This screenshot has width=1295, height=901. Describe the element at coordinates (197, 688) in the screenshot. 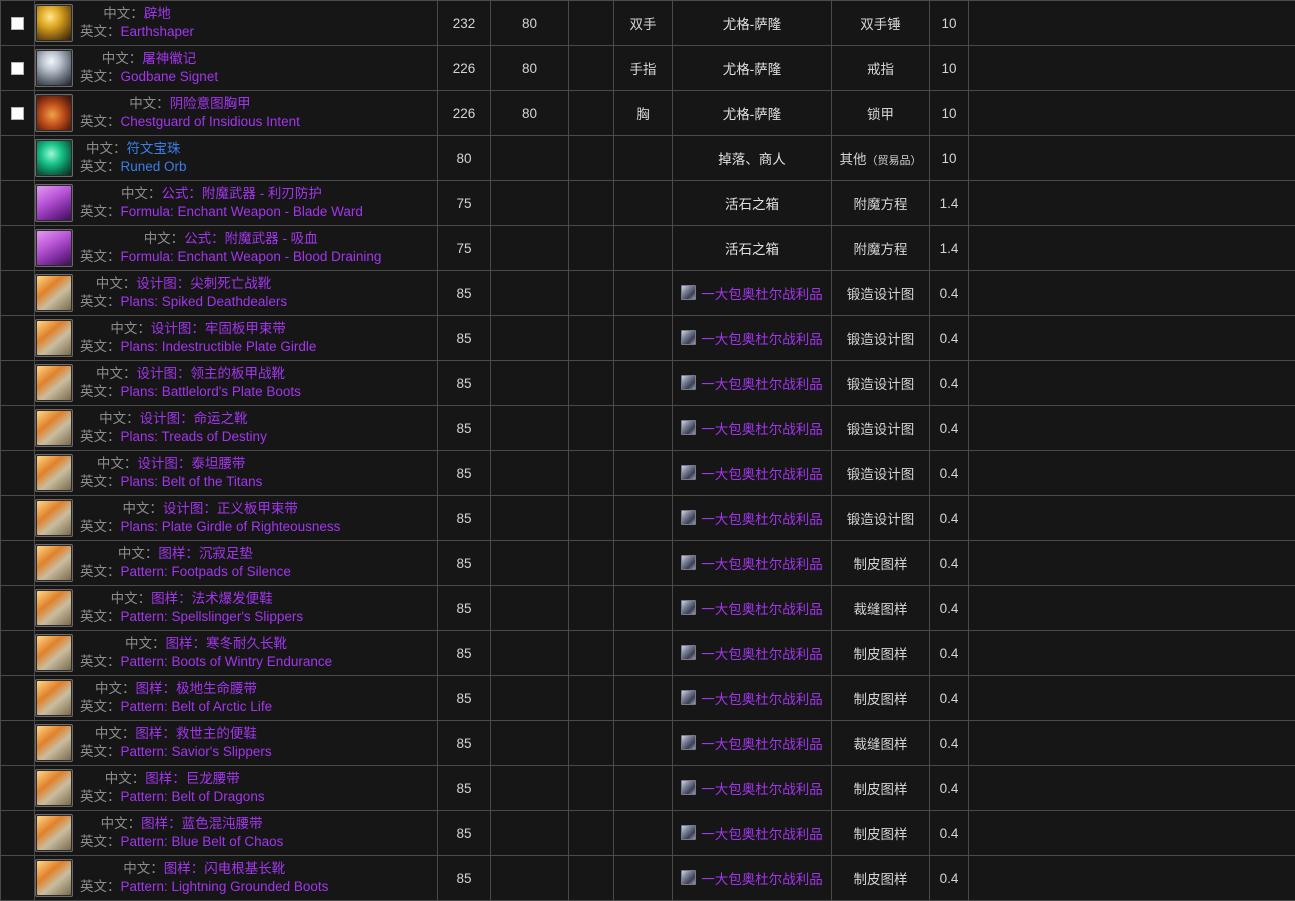

I see `item-name-cn: 图样：极地生命腰带` at that location.